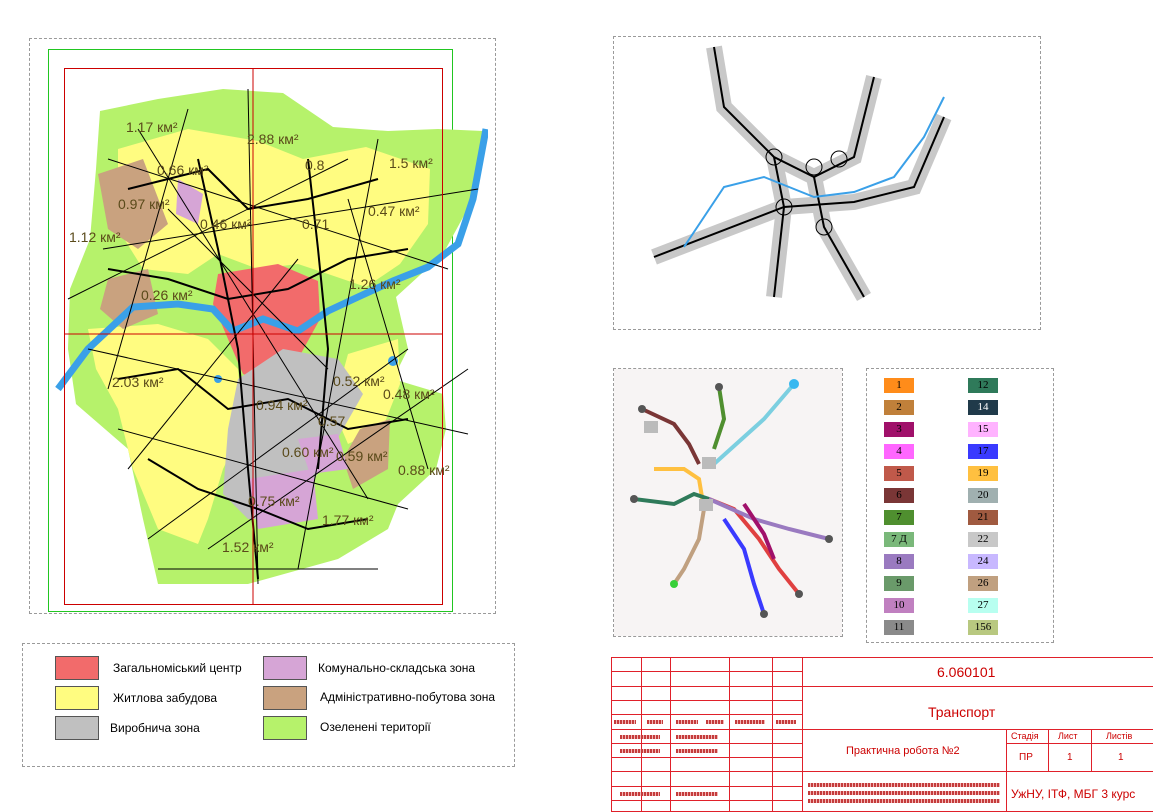 The width and height of the screenshot is (1153, 812). What do you see at coordinates (1119, 736) in the screenshot?
I see `header-sheets: Листів` at bounding box center [1119, 736].